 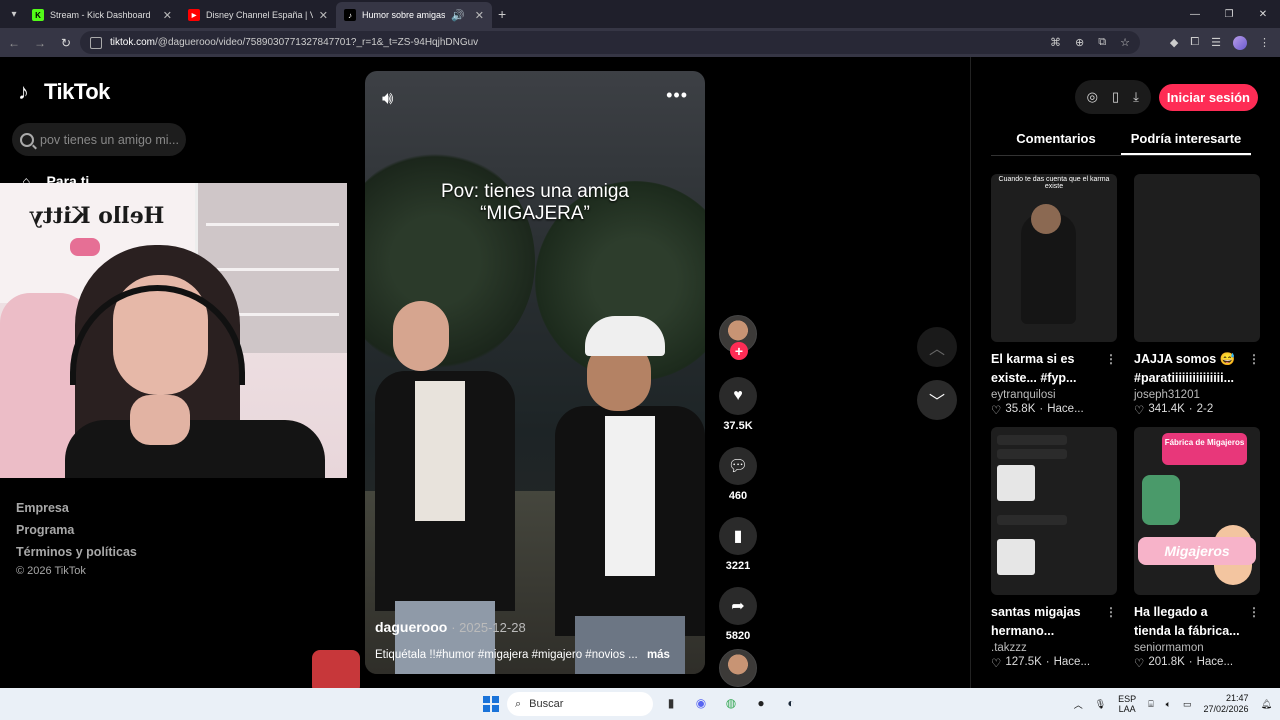 What do you see at coordinates (102, 15) in the screenshot?
I see `tab-kick: K Stream - Kick Dashboard ✕` at bounding box center [102, 15].